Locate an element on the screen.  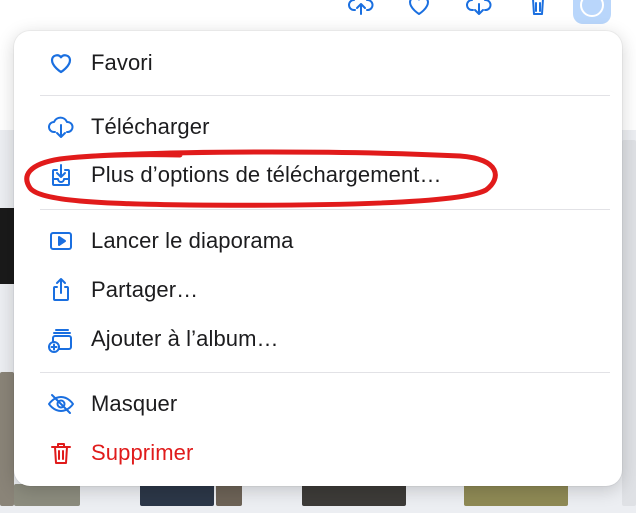
more-button is located at coordinates (592, 12).